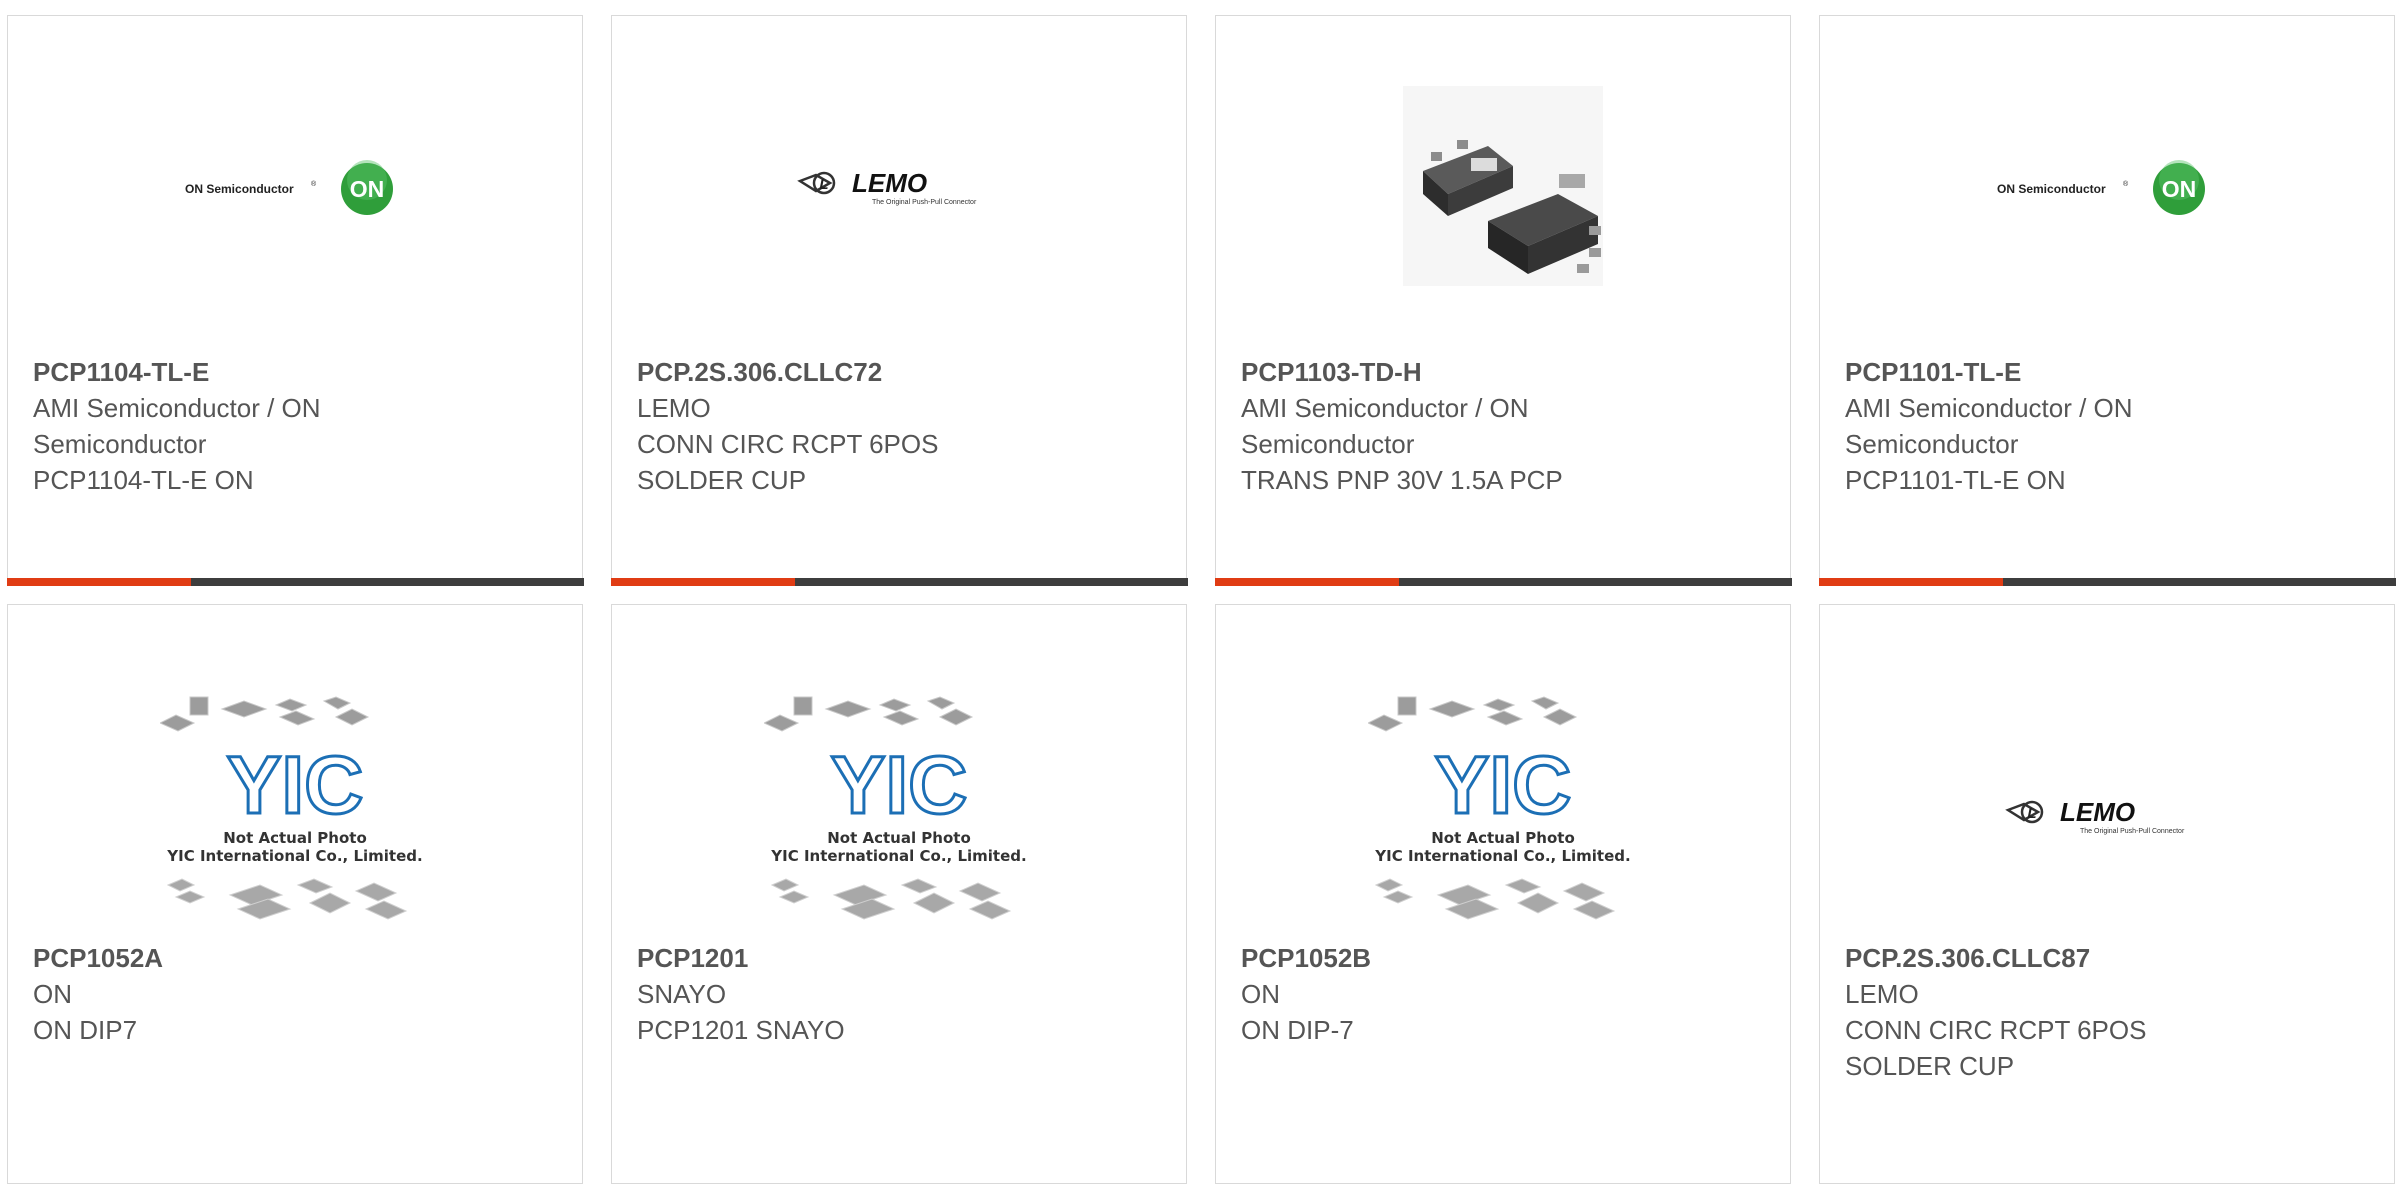 The width and height of the screenshot is (2400, 1184). I want to click on part-number: PCP.2S.306.CLLC87, so click(2109, 958).